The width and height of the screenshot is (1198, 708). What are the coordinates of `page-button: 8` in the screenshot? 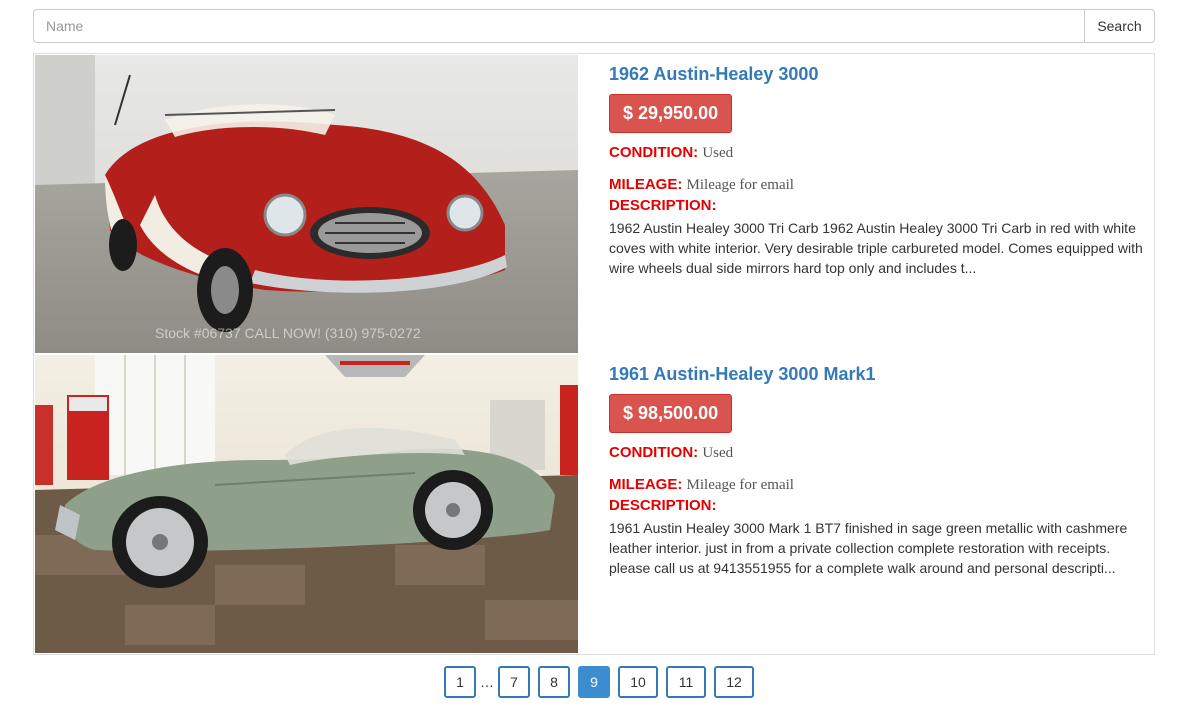 It's located at (554, 682).